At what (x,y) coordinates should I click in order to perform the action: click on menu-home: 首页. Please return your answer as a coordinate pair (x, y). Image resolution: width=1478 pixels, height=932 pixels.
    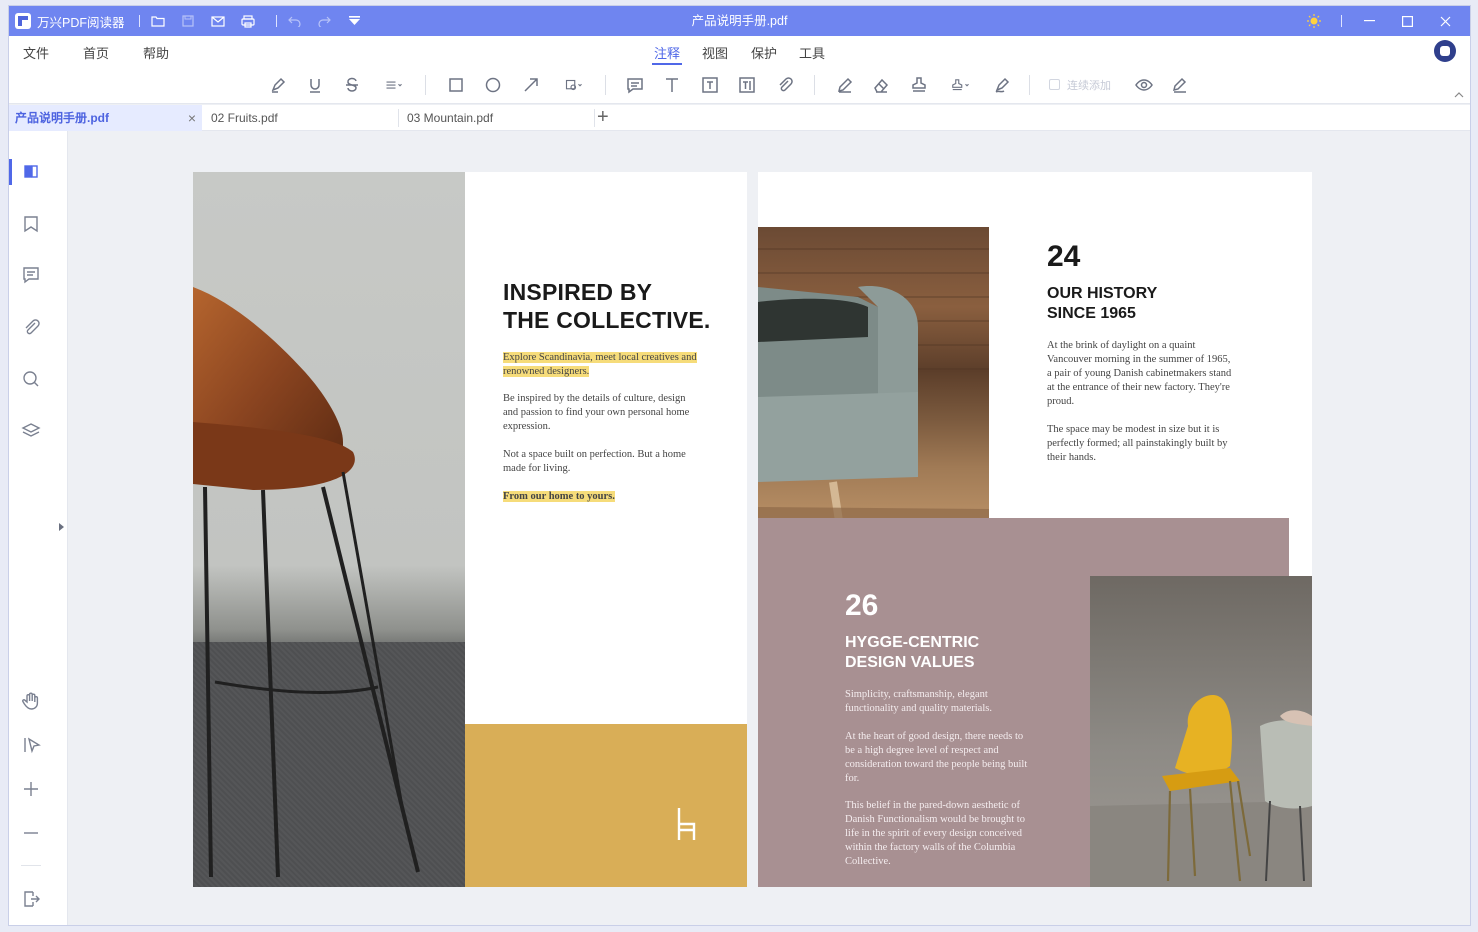
    Looking at the image, I should click on (96, 52).